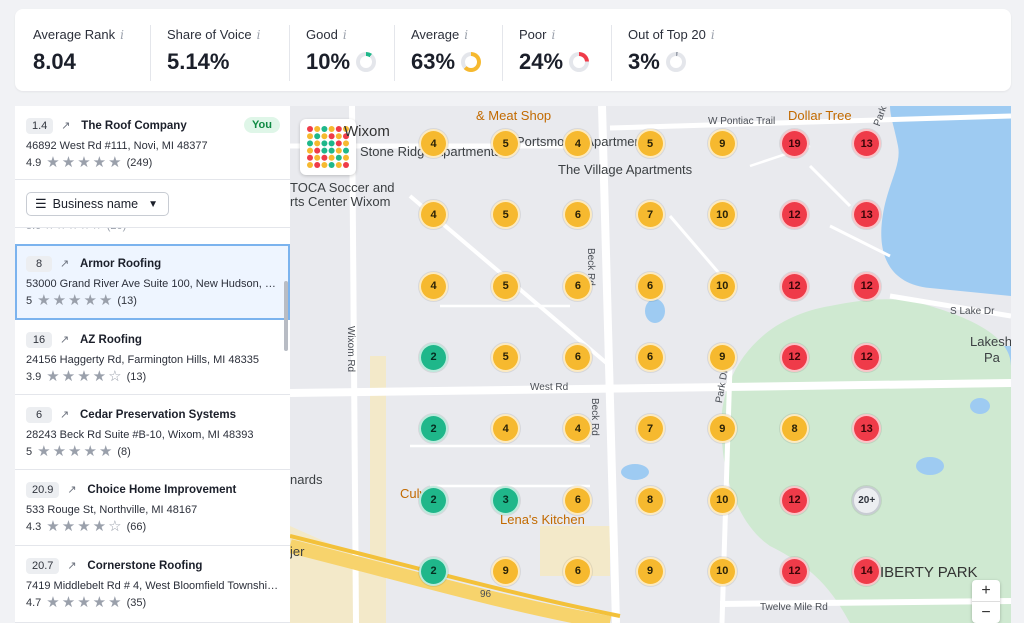  I want to click on rank-pin: 3, so click(506, 500).